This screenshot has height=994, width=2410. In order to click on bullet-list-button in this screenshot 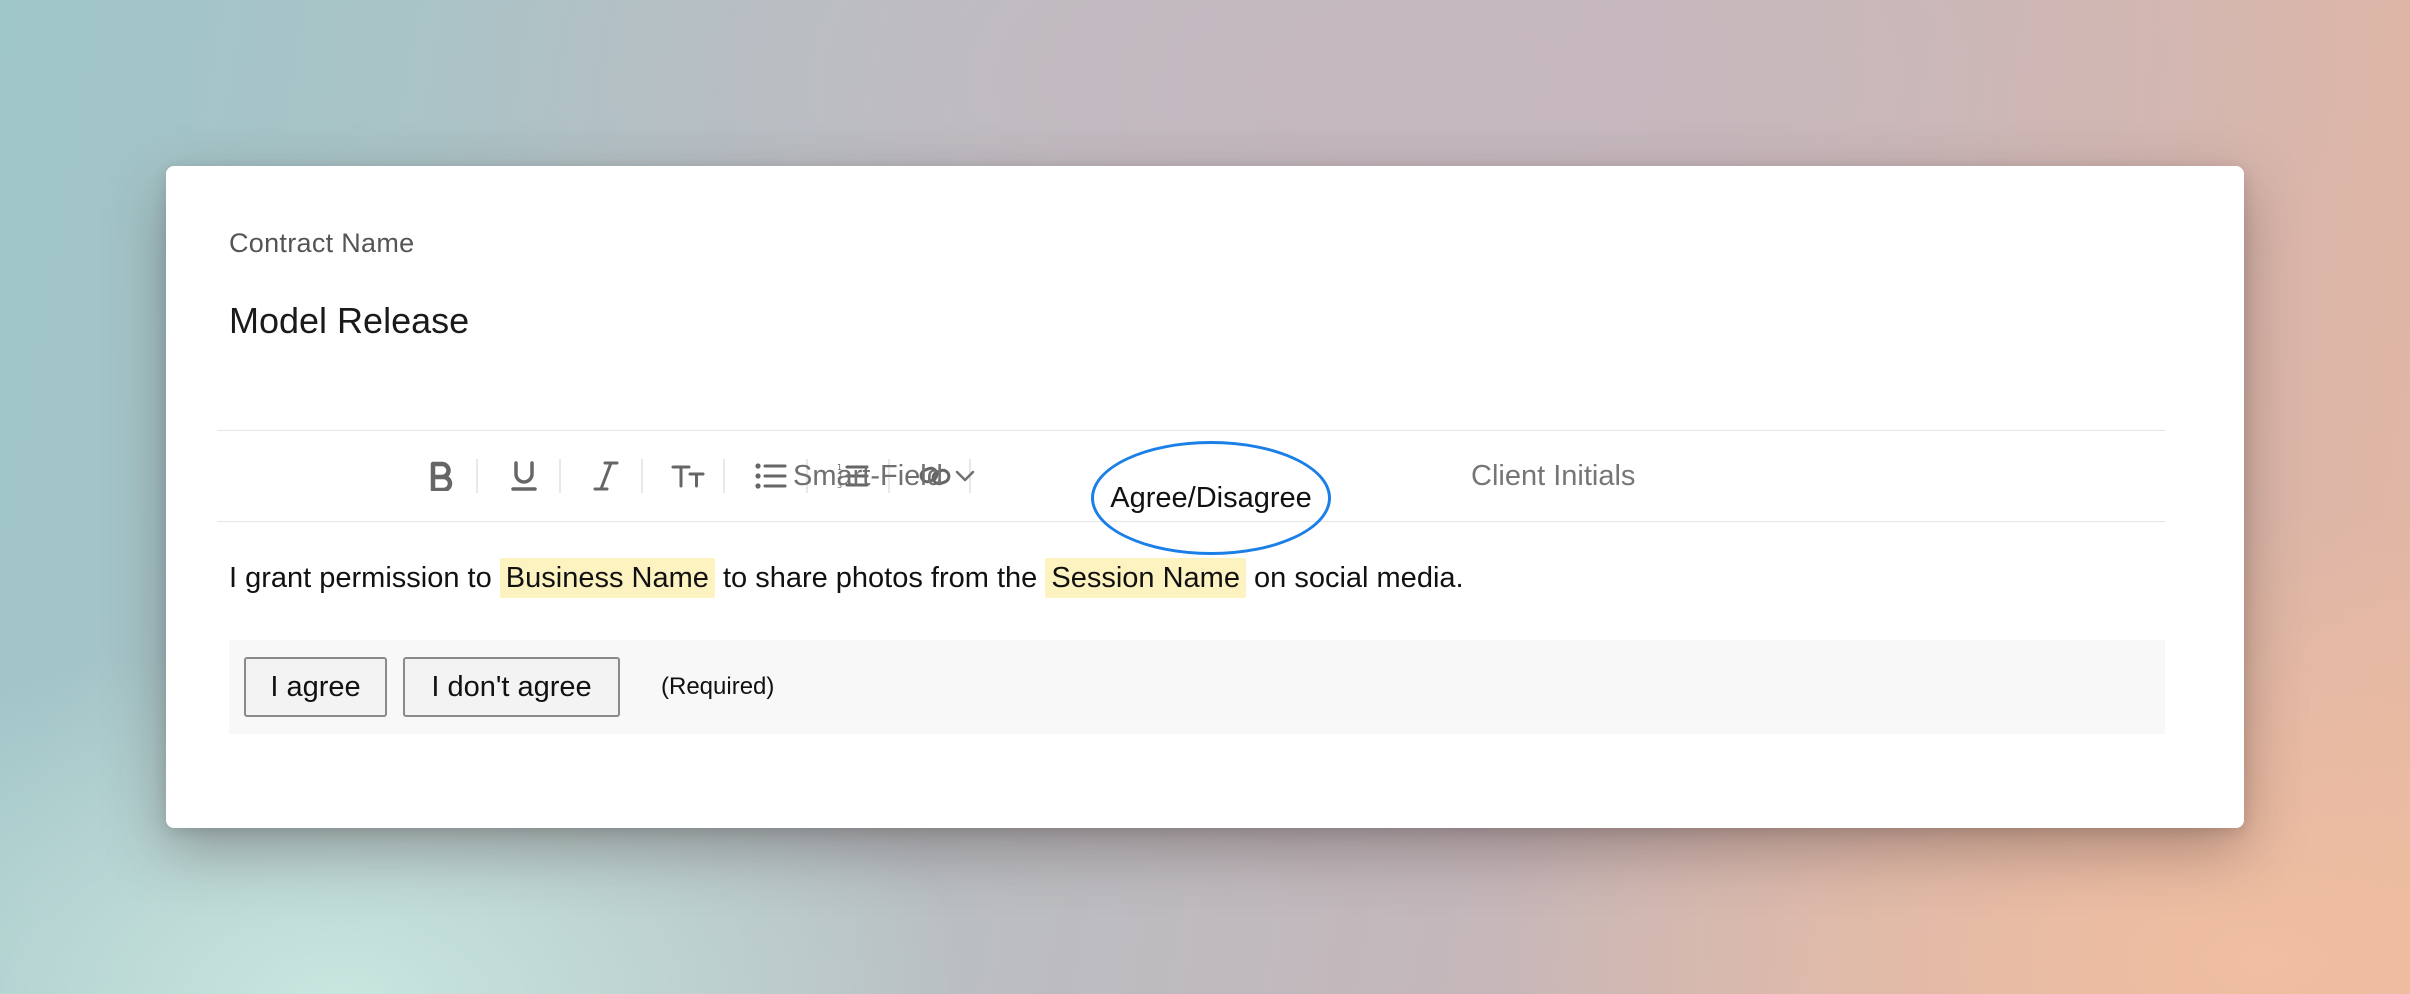, I will do `click(771, 476)`.